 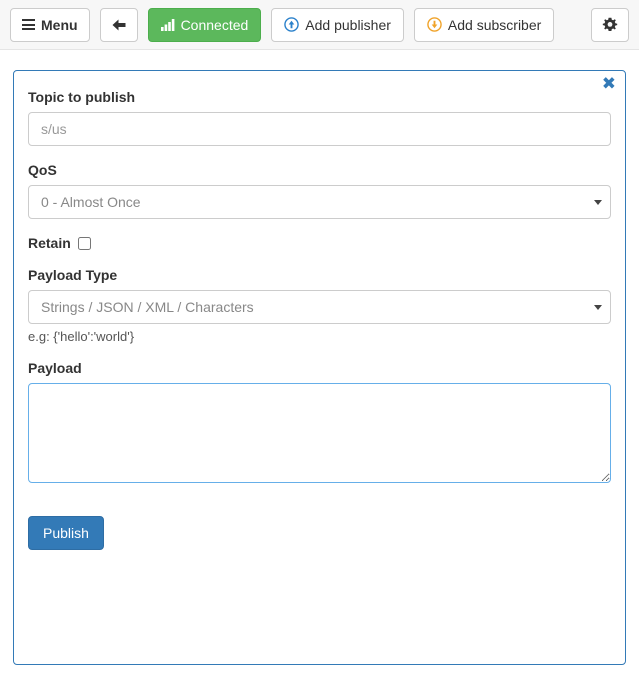 I want to click on payload-type-label: Payload Type, so click(x=73, y=275).